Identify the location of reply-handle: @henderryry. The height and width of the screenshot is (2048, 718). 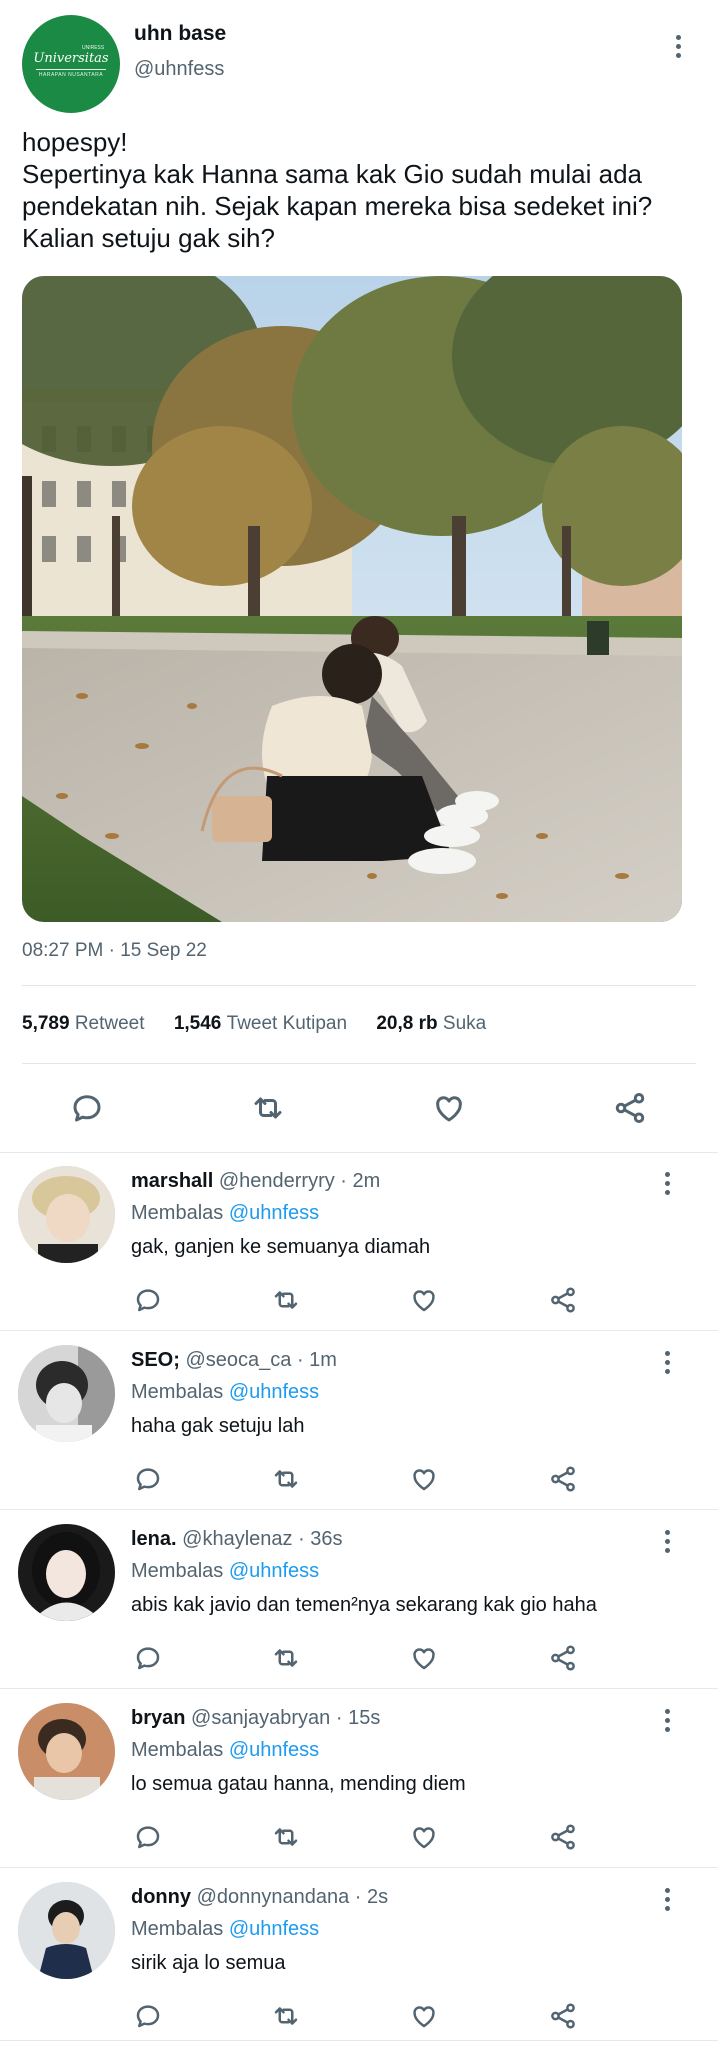
(277, 1181).